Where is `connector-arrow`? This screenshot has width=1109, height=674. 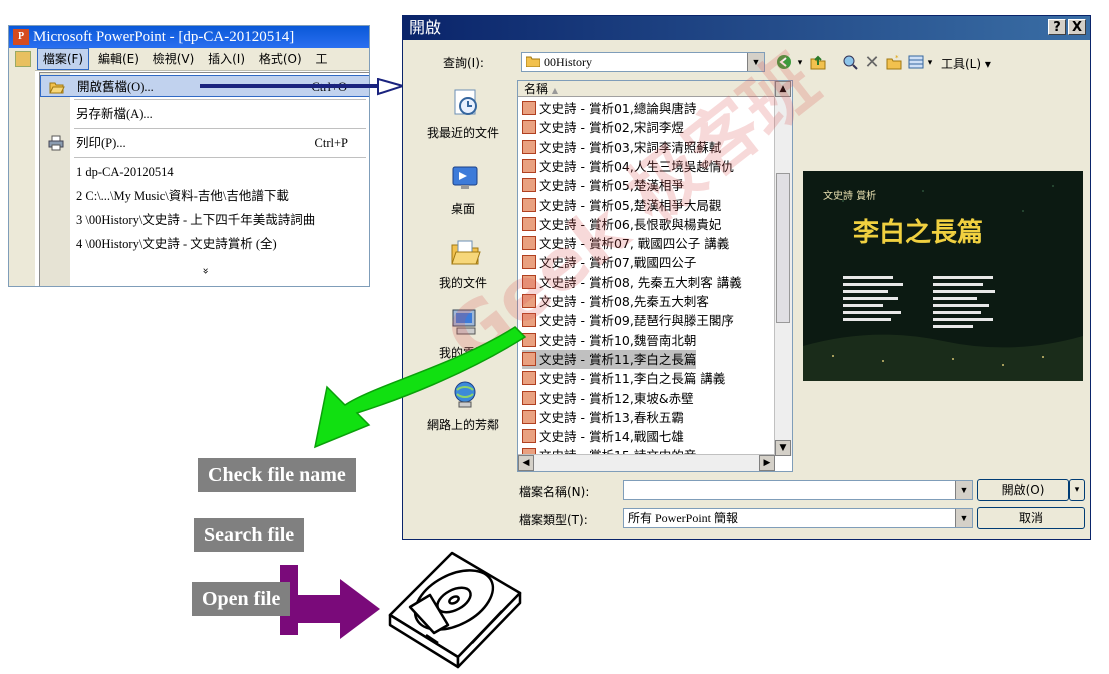 connector-arrow is located at coordinates (303, 87).